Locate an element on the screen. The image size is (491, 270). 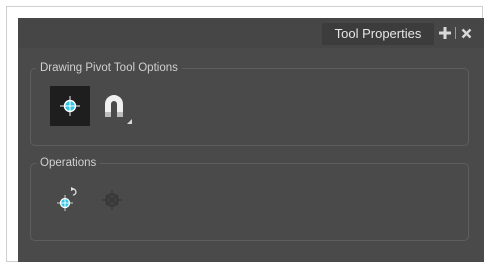
reset-pivot-button is located at coordinates (68, 200).